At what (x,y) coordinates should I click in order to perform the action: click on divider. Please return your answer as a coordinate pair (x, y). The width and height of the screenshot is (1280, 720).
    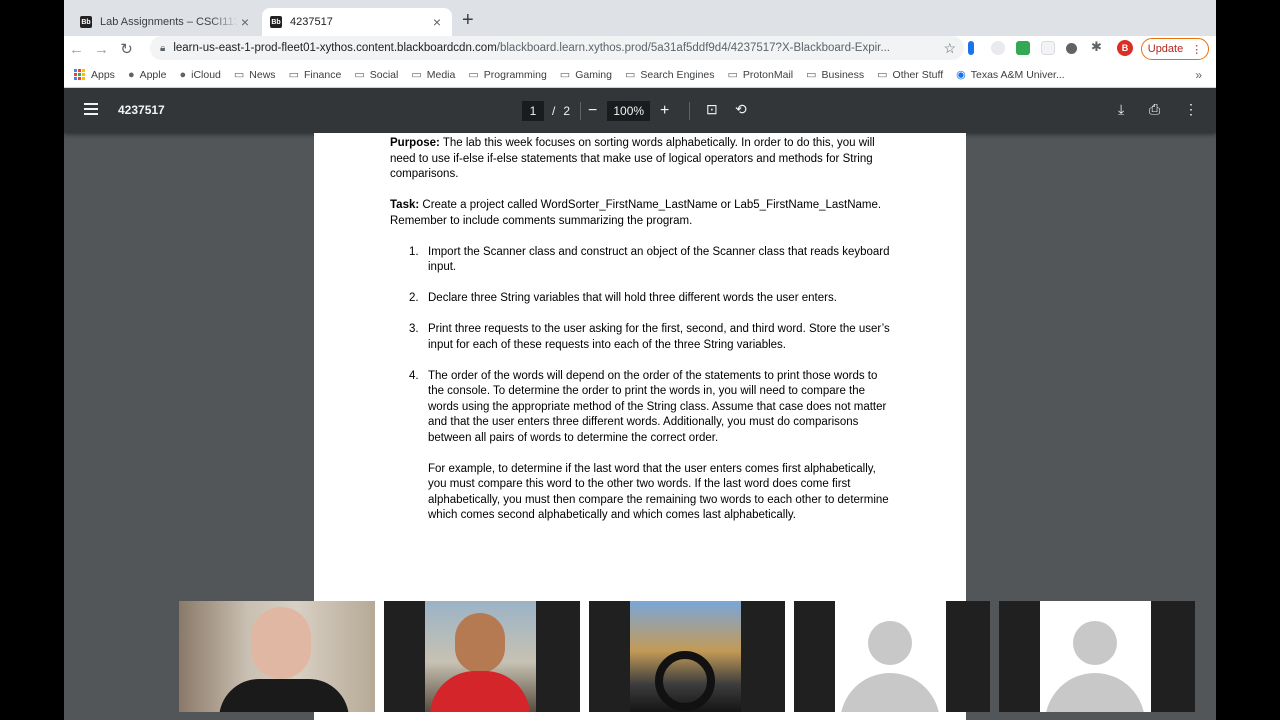
    Looking at the image, I should click on (581, 111).